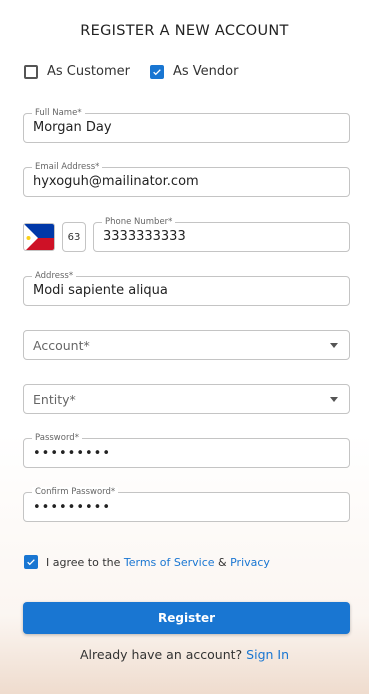 Image resolution: width=369 pixels, height=694 pixels. I want to click on country-code-value: 63, so click(74, 237).